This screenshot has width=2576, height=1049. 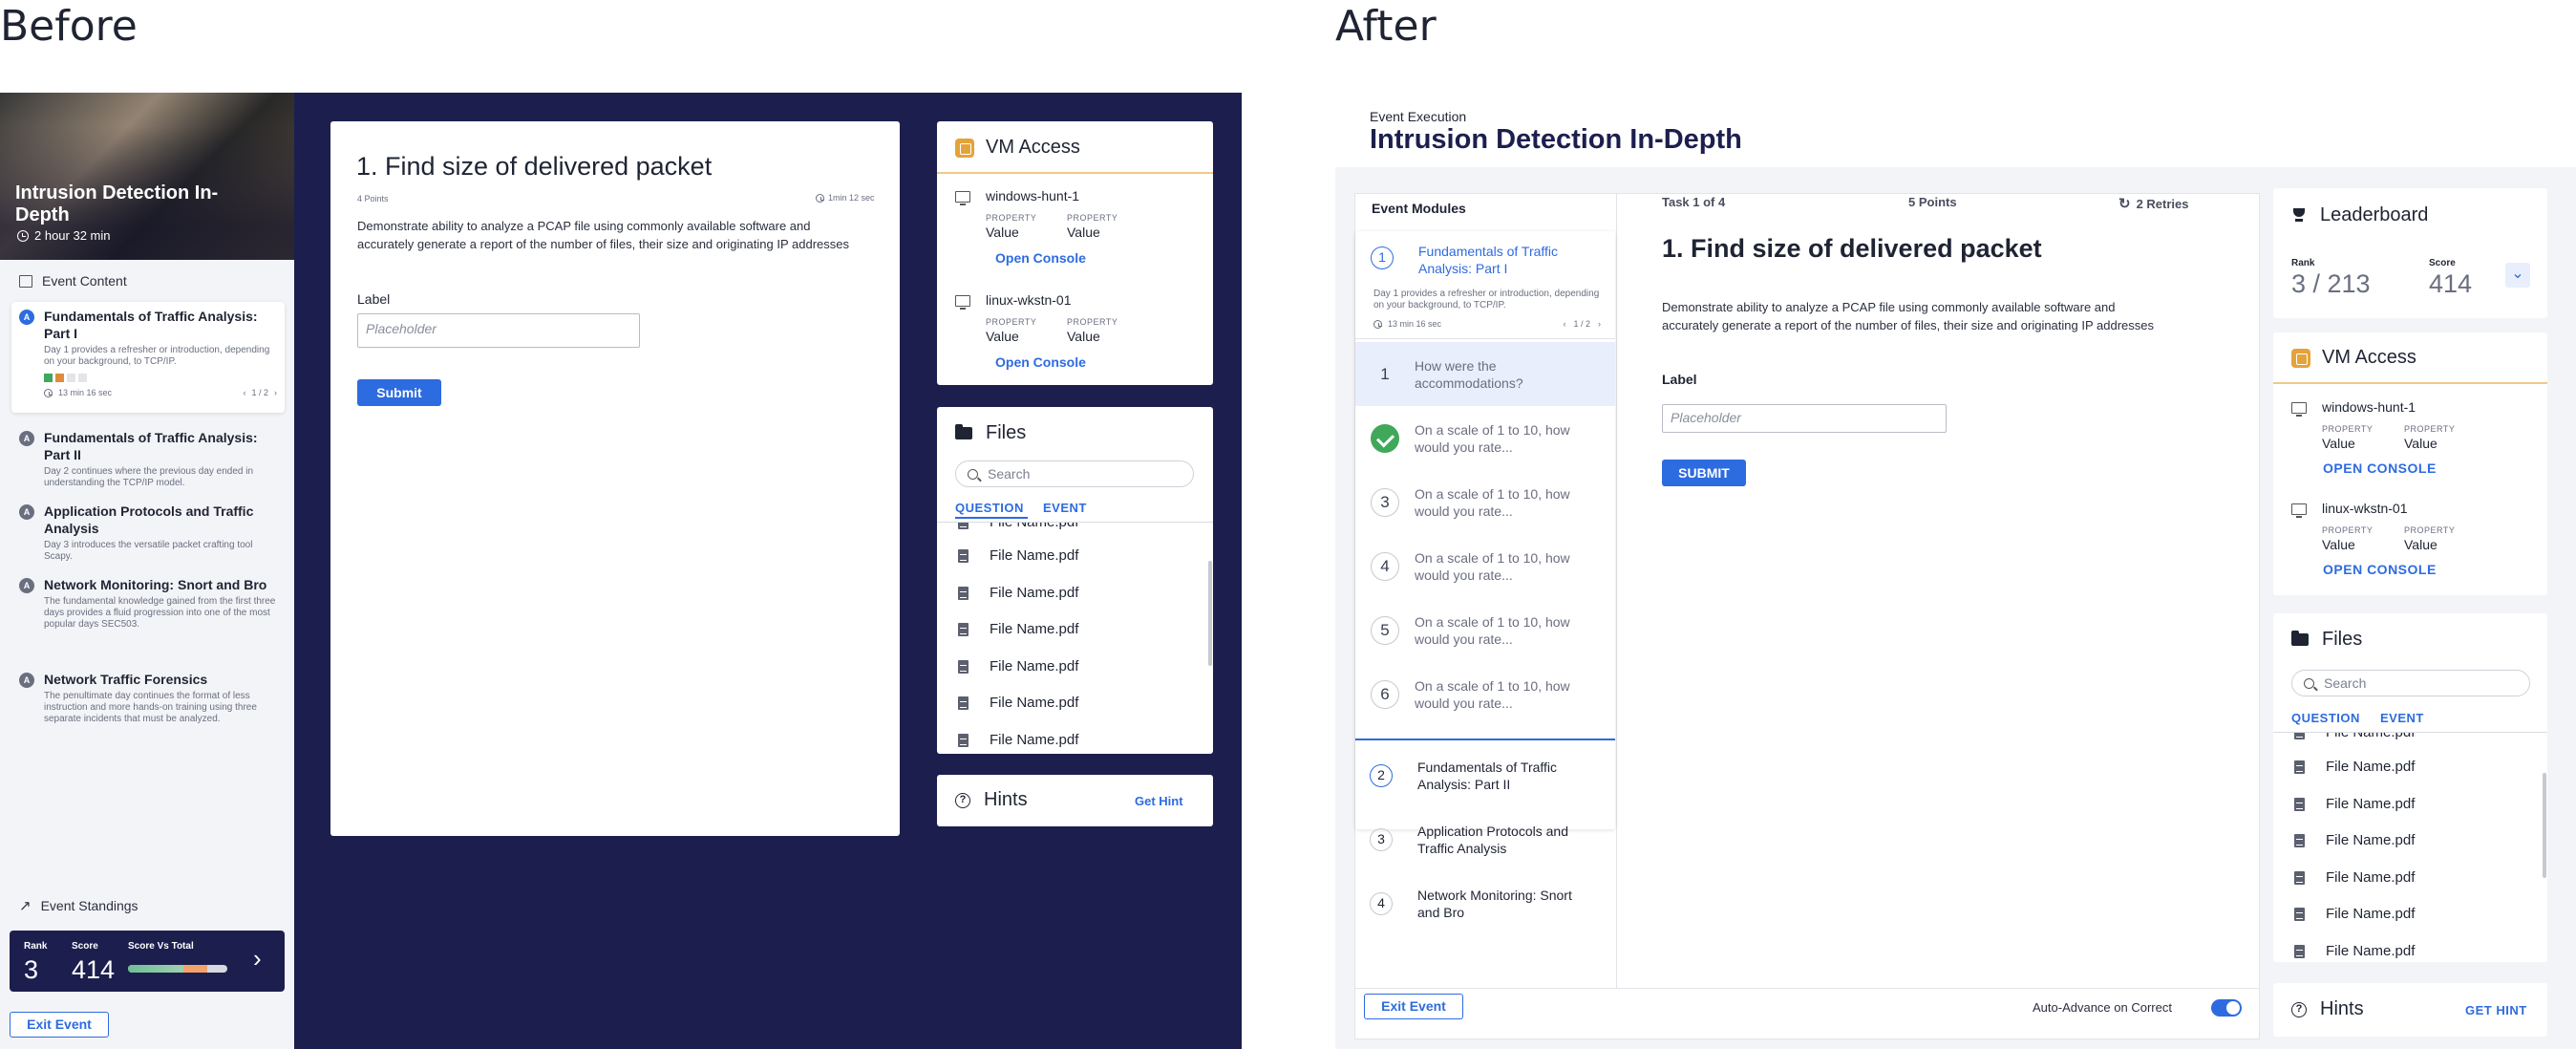 What do you see at coordinates (1485, 374) in the screenshot?
I see `question-item-current: 1 How were the accommodations?` at bounding box center [1485, 374].